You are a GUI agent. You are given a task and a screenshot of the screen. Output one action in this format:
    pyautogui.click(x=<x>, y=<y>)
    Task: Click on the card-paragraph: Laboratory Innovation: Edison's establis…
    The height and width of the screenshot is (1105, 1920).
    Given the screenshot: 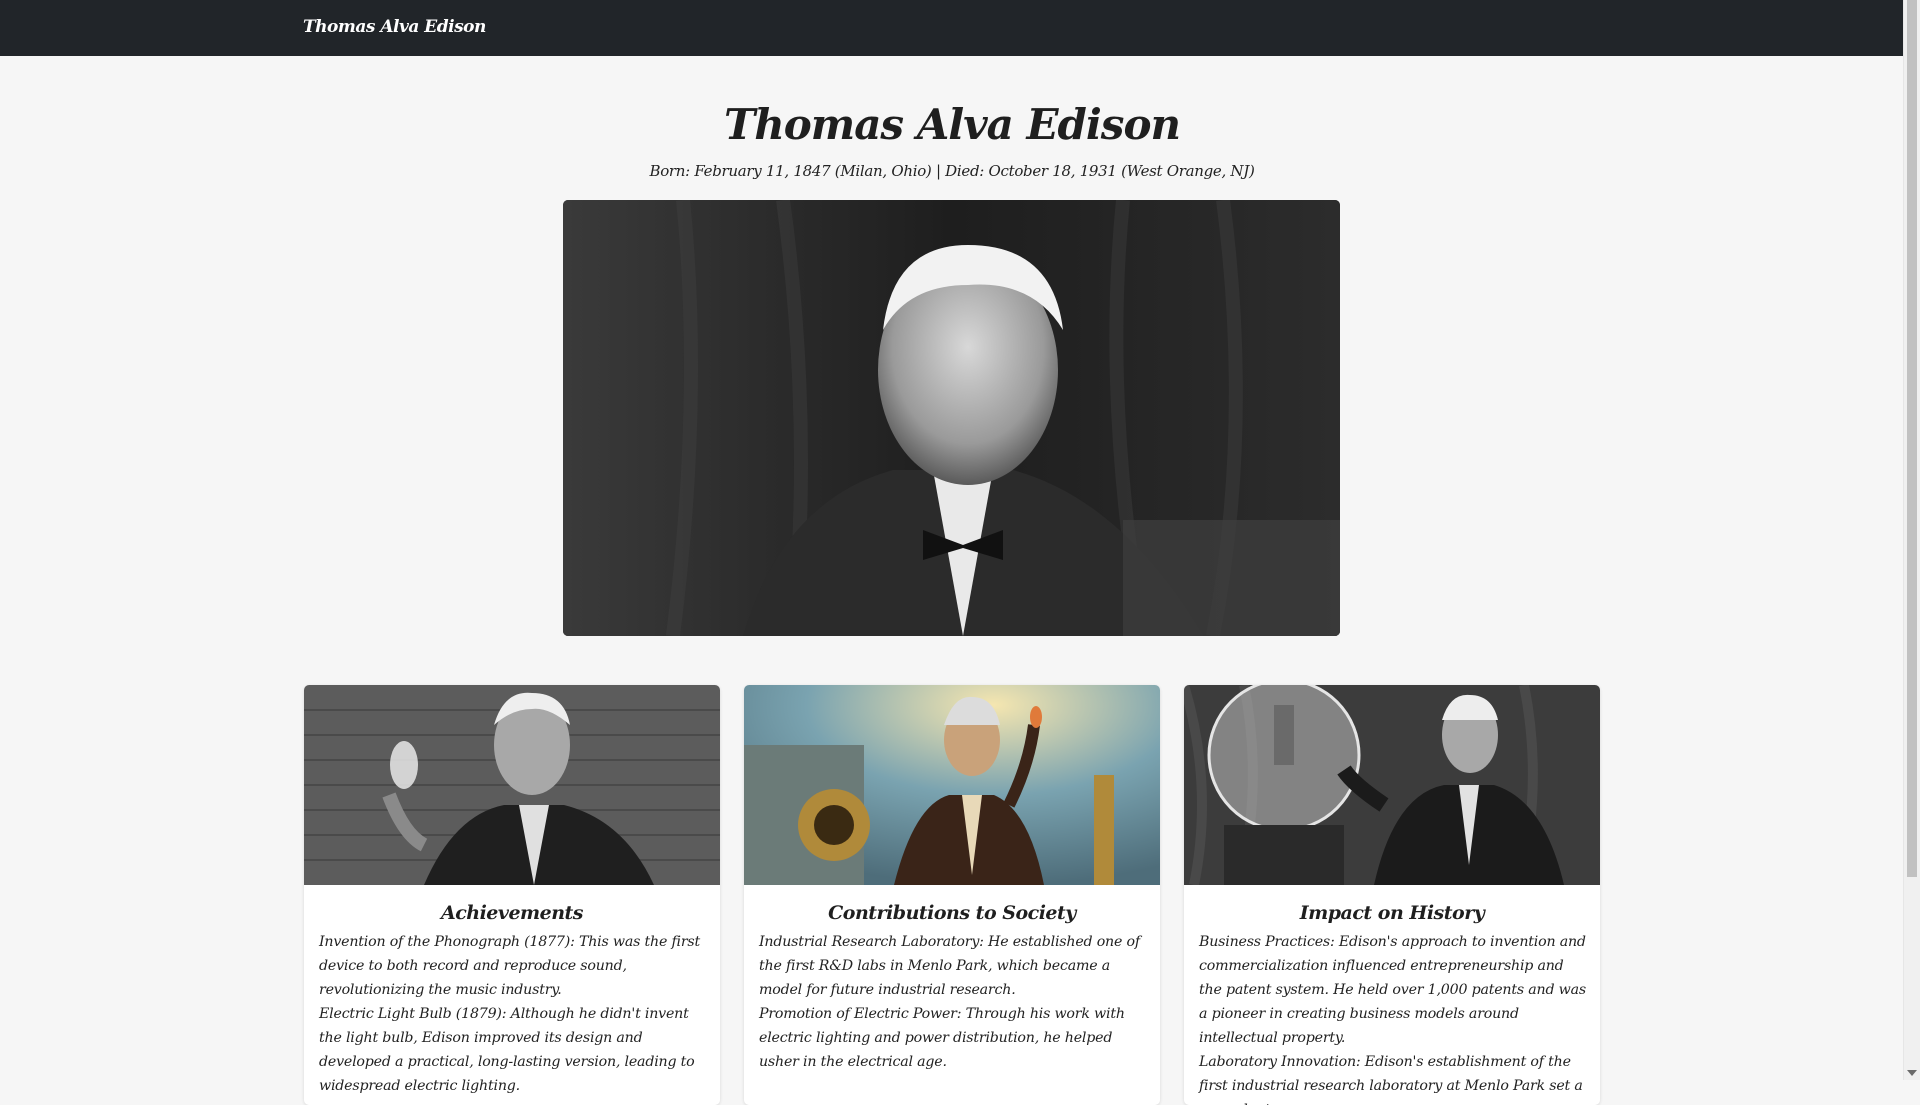 What is the action you would take?
    pyautogui.click(x=1391, y=1079)
    